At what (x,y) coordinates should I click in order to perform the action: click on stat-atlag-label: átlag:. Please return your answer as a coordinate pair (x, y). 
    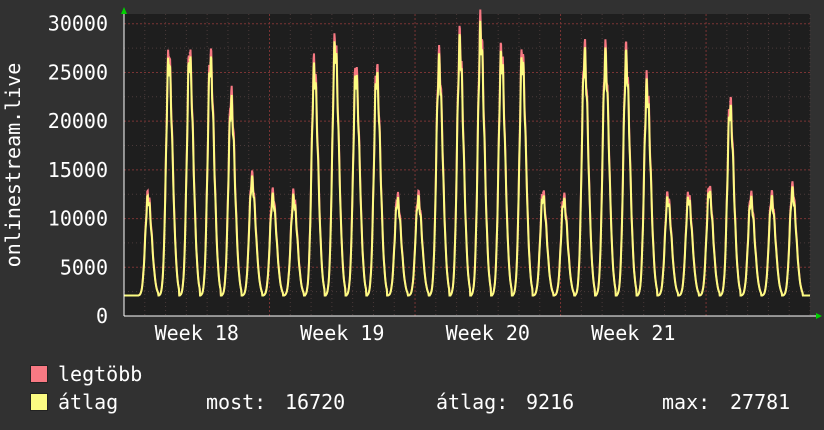
    Looking at the image, I should click on (472, 402).